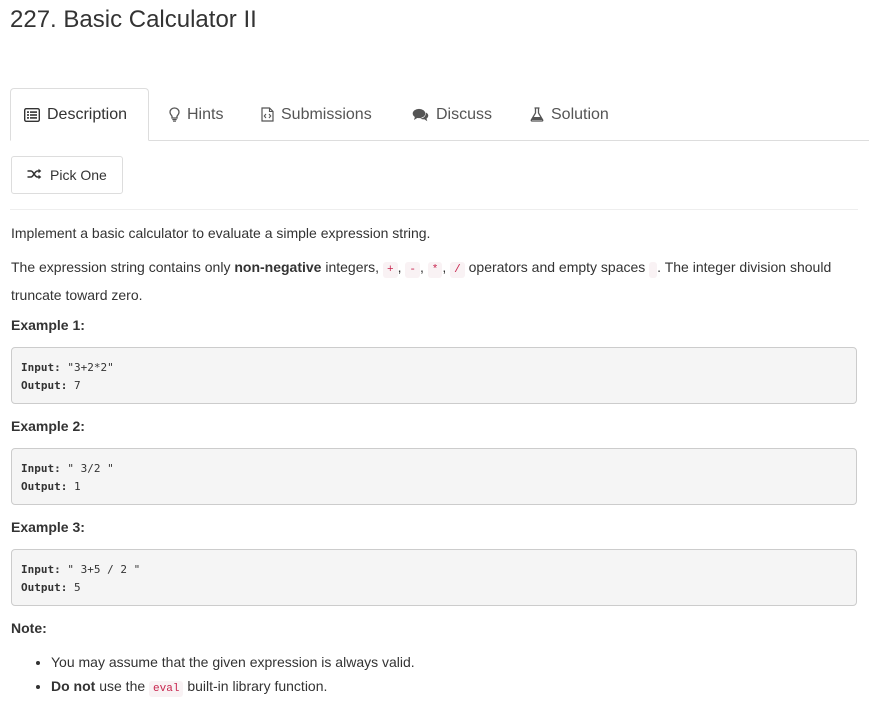  Describe the element at coordinates (122, 686) in the screenshot. I see `note-text: use the` at that location.